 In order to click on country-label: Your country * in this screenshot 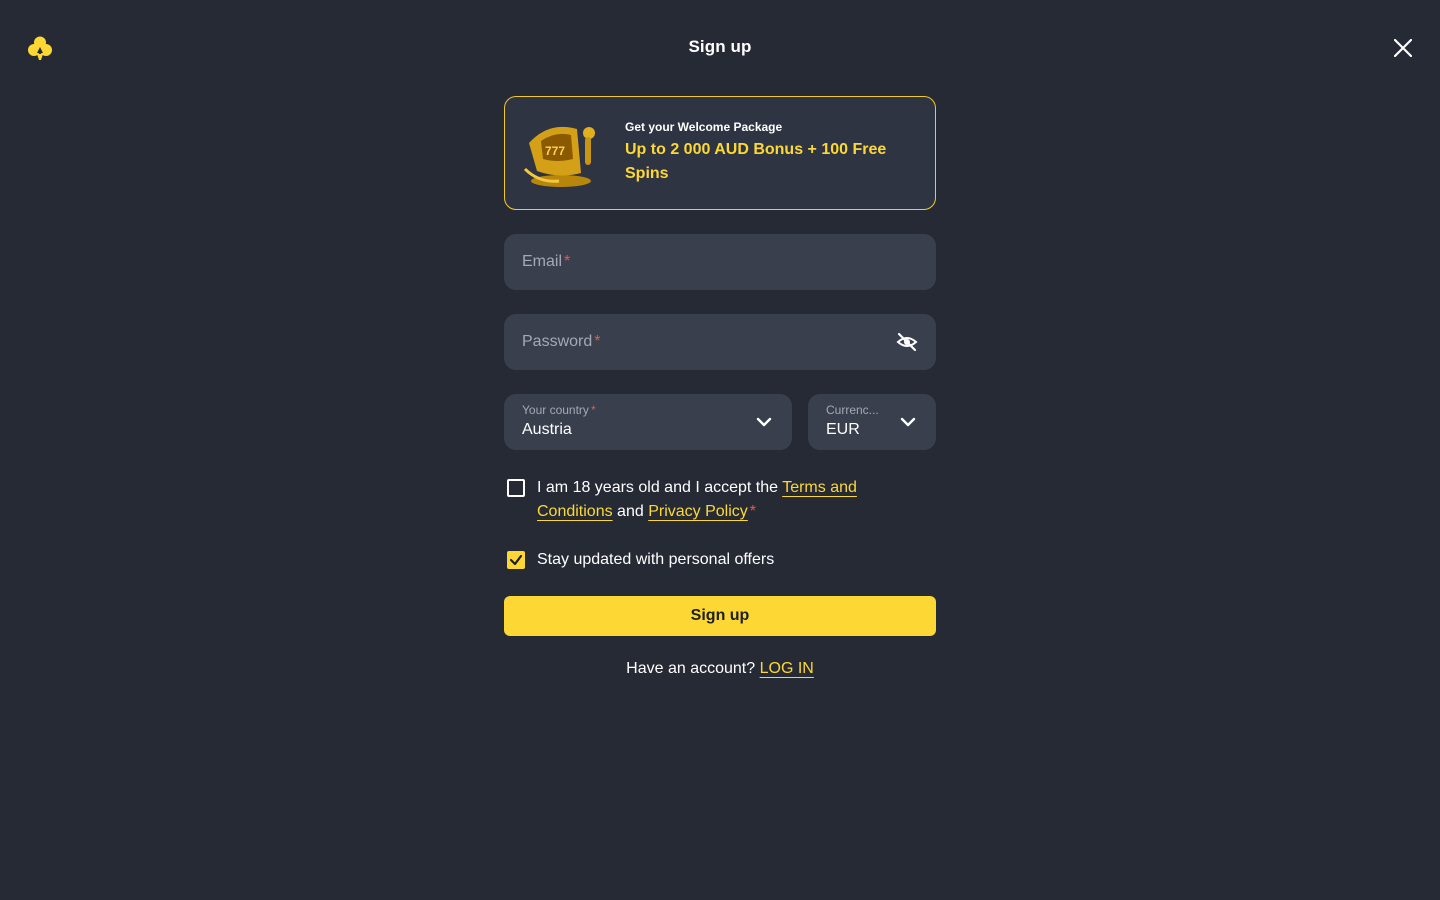, I will do `click(559, 410)`.